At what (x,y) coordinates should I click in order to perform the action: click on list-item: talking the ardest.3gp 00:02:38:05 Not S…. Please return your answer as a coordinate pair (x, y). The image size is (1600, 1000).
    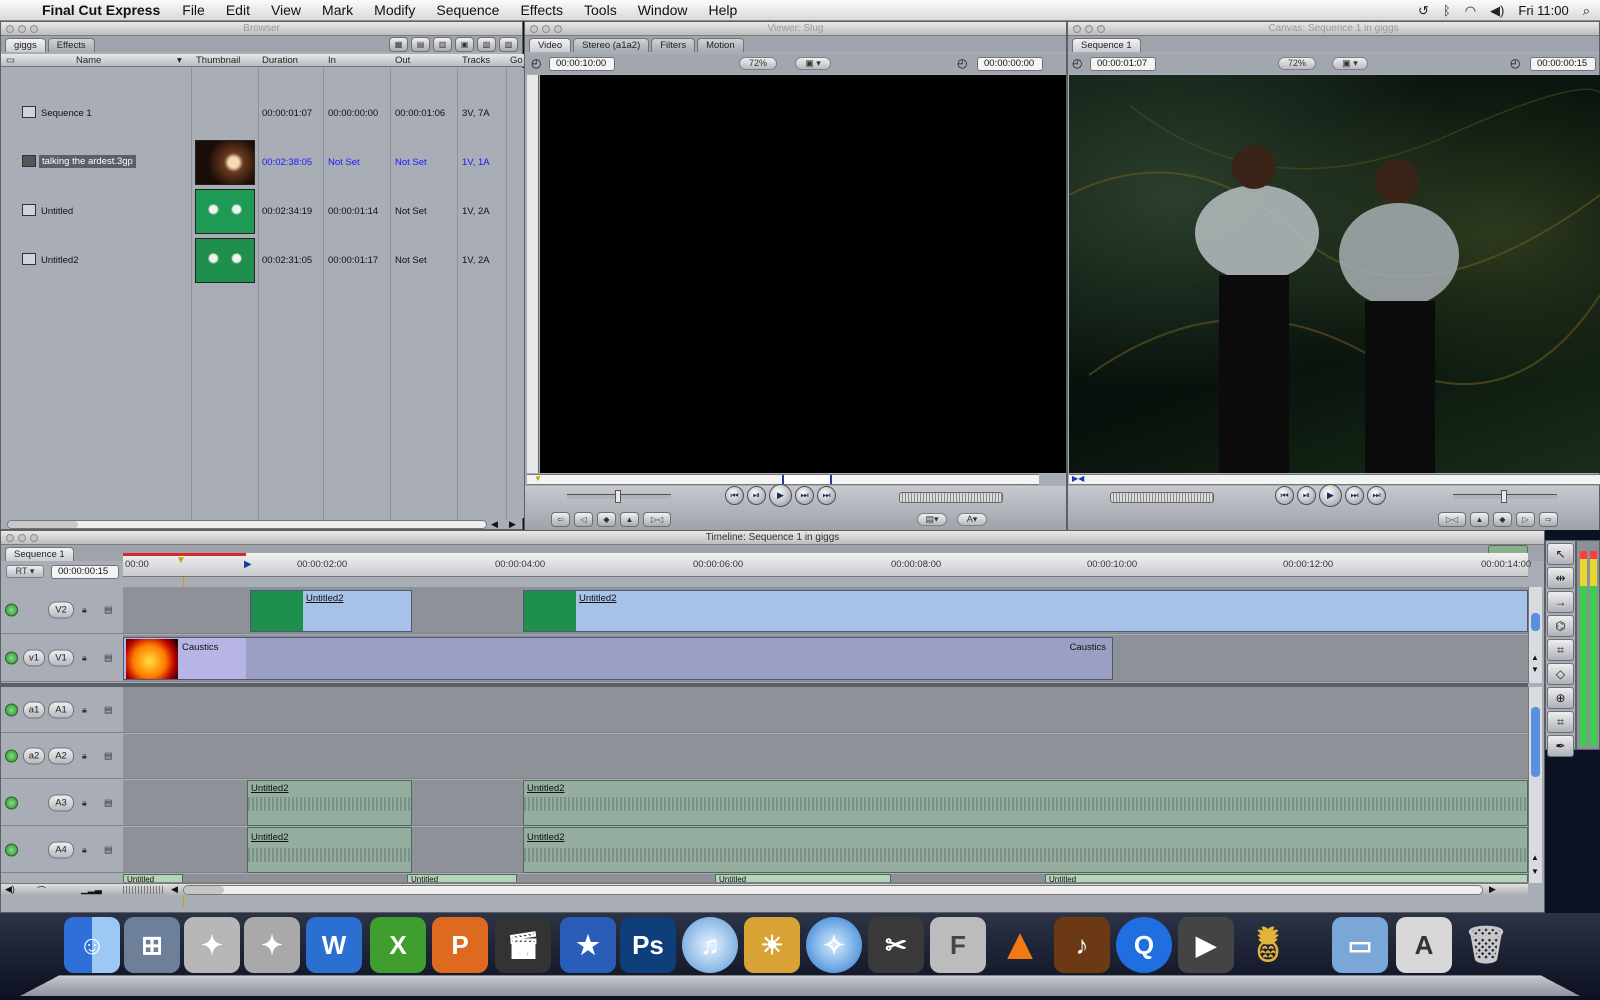
    Looking at the image, I should click on (262, 163).